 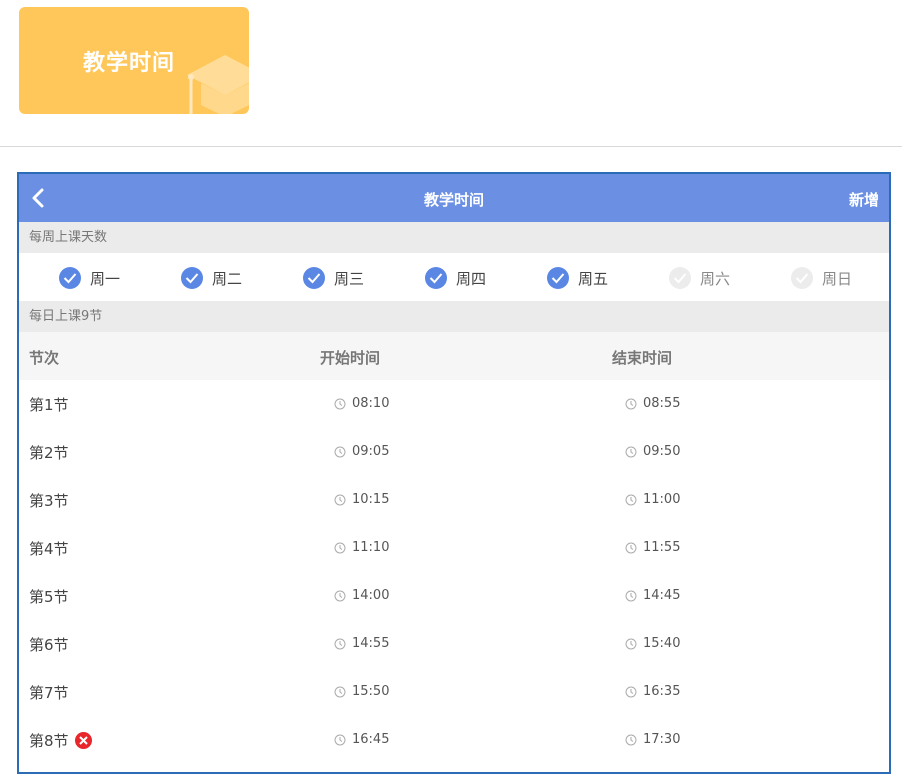 I want to click on end-time-value: 15:40, so click(x=662, y=643).